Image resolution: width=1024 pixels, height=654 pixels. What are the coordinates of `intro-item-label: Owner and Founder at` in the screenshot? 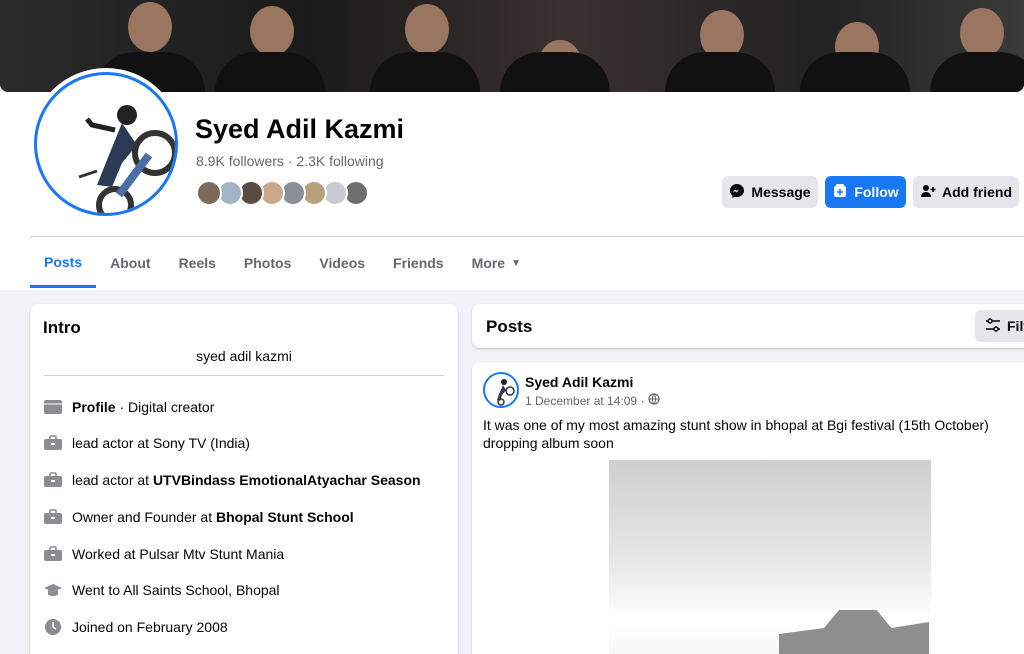 It's located at (144, 517).